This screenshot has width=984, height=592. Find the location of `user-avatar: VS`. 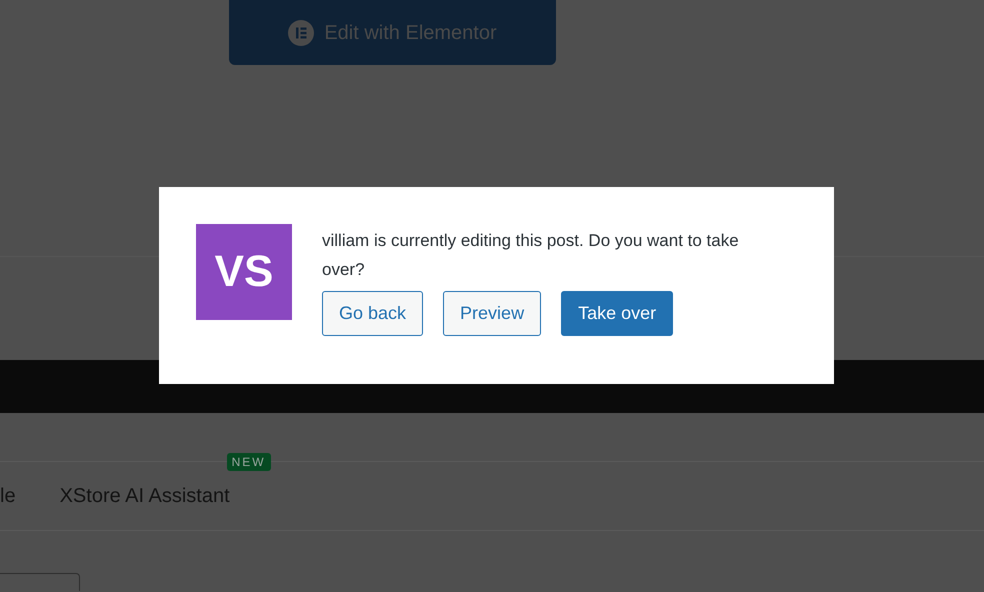

user-avatar: VS is located at coordinates (244, 272).